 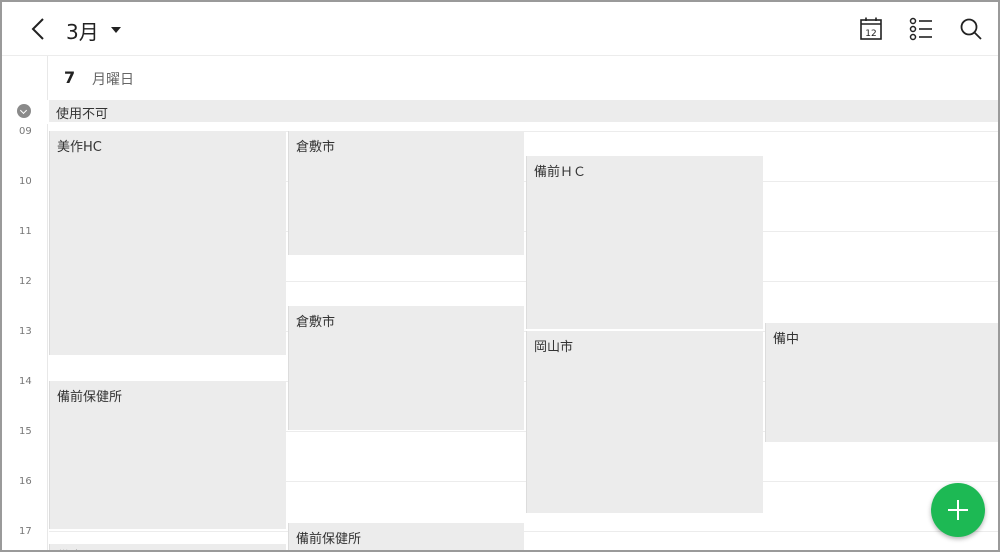 What do you see at coordinates (167, 243) in the screenshot?
I see `calendar-event: 美作HC` at bounding box center [167, 243].